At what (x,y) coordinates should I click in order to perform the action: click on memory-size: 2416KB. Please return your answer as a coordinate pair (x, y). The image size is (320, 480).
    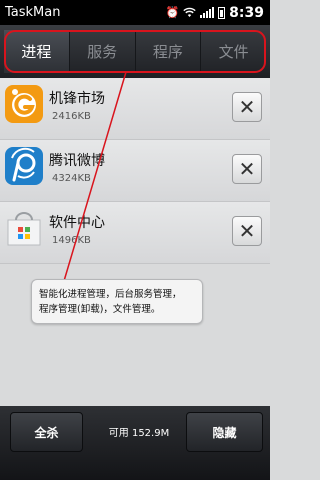
    Looking at the image, I should click on (71, 116).